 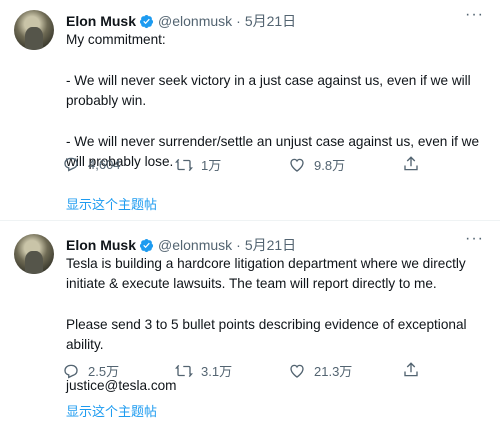 What do you see at coordinates (104, 371) in the screenshot?
I see `reply-count: 2.5万` at bounding box center [104, 371].